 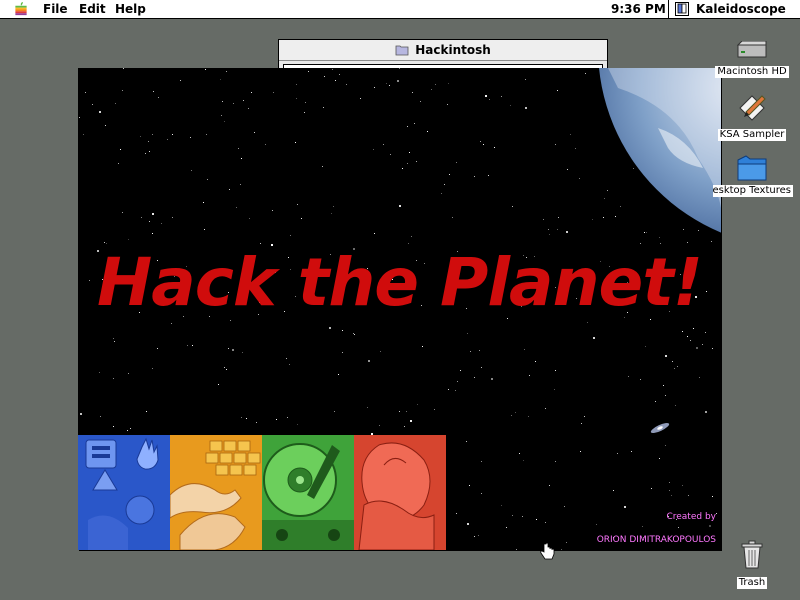 I want to click on application-menu-icon, so click(x=682, y=9).